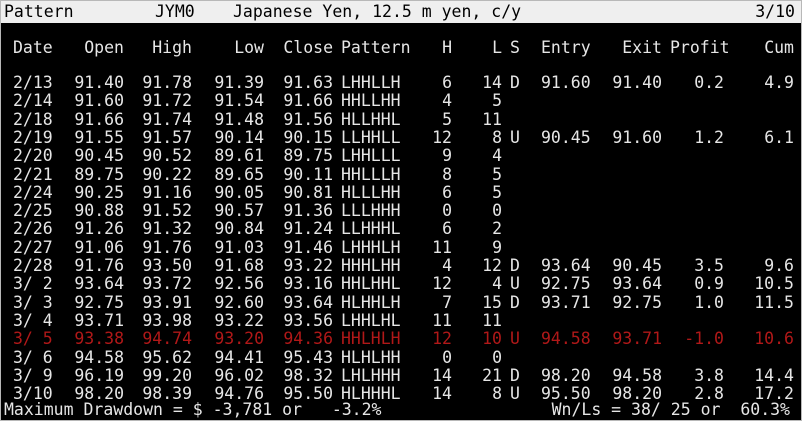 The height and width of the screenshot is (421, 802). Describe the element at coordinates (709, 137) in the screenshot. I see `table-cell-profit: 1.2` at that location.